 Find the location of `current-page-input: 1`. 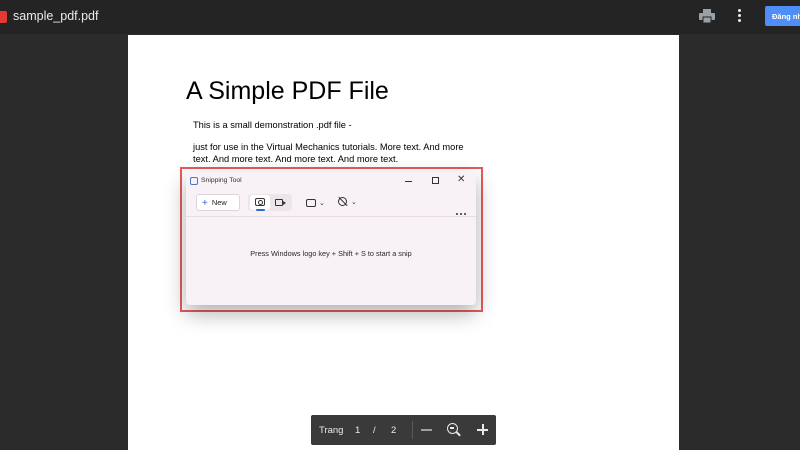

current-page-input: 1 is located at coordinates (357, 430).